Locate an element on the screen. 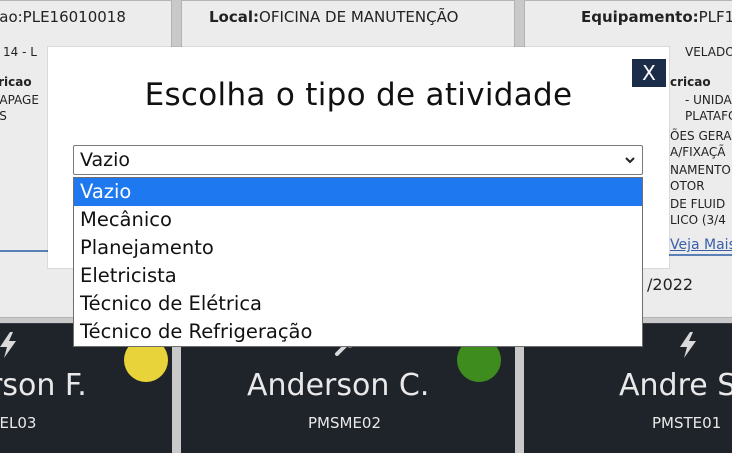  option-tecnico-eletrica: Técnico de Elétrica is located at coordinates (358, 304).